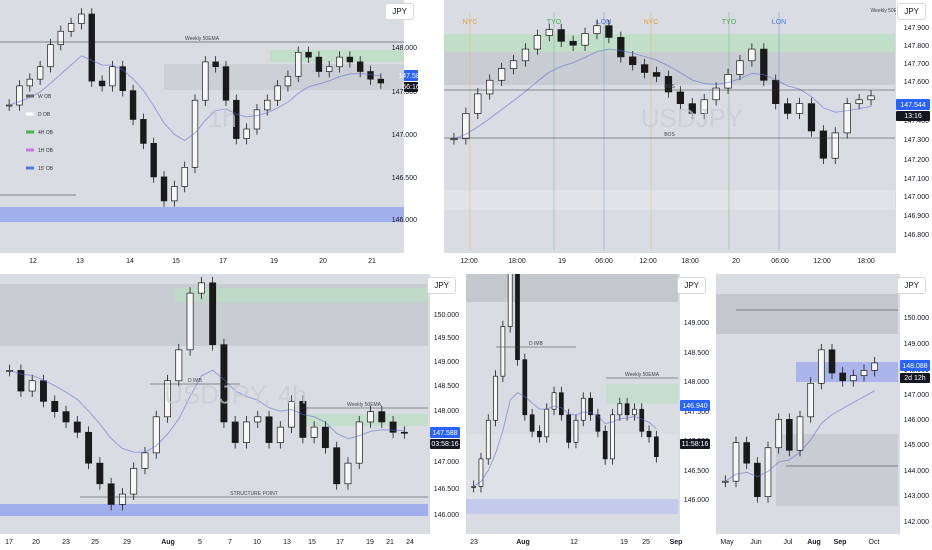 The height and width of the screenshot is (550, 932). Describe the element at coordinates (604, 261) in the screenshot. I see `time-tick: 06:00` at that location.